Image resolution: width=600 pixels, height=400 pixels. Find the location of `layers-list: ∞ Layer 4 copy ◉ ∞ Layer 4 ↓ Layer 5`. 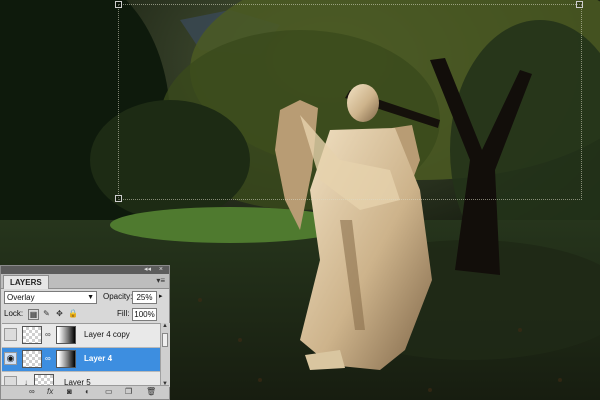

layers-list: ∞ Layer 4 copy ◉ ∞ Layer 4 ↓ Layer 5 is located at coordinates (81, 355).